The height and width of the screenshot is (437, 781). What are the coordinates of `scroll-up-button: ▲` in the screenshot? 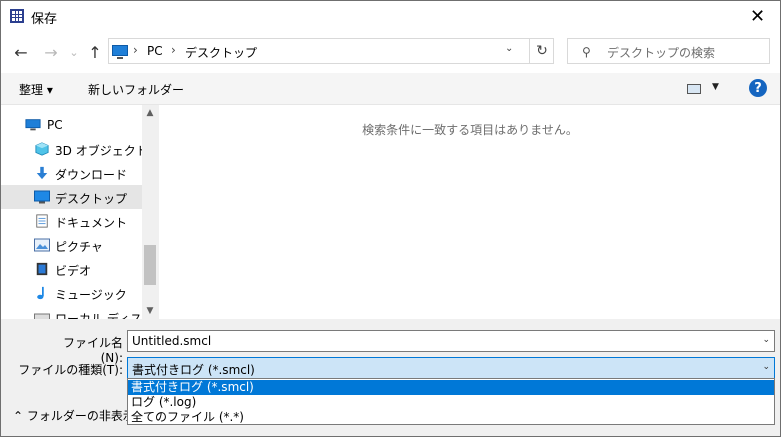 It's located at (150, 113).